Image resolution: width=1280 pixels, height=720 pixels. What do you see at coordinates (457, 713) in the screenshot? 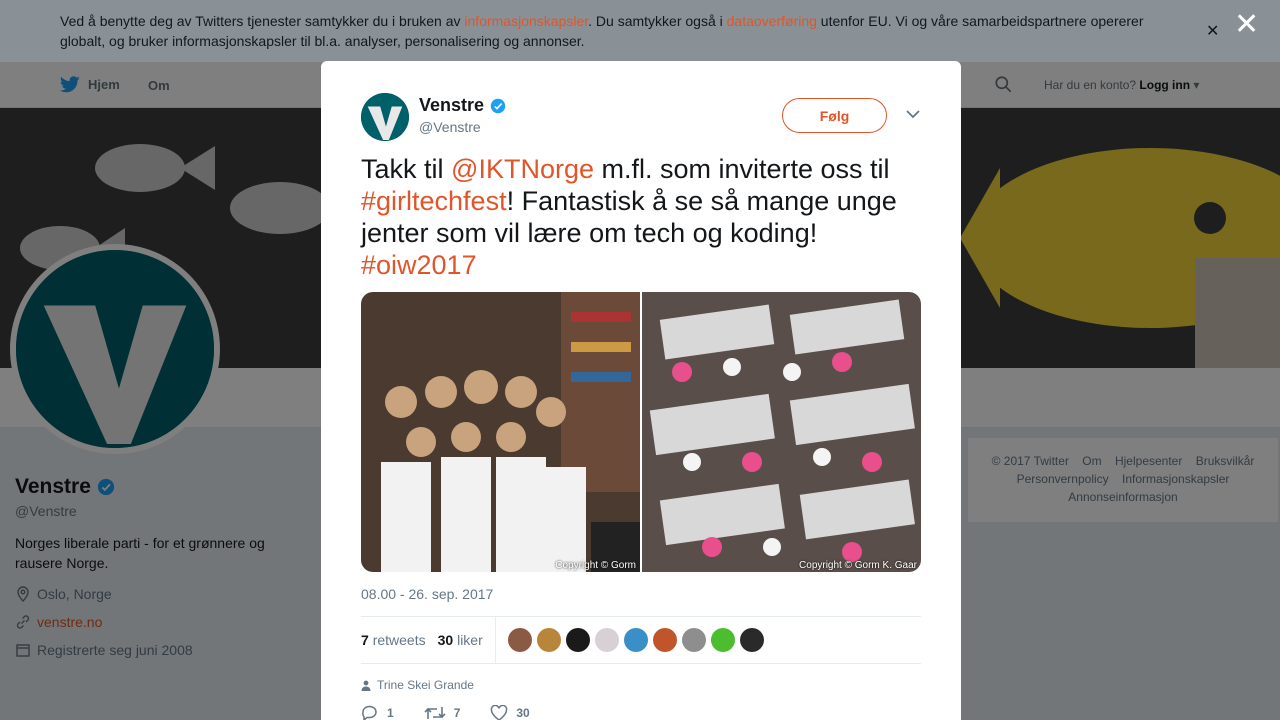
I see `retweet-action-count: 7` at bounding box center [457, 713].